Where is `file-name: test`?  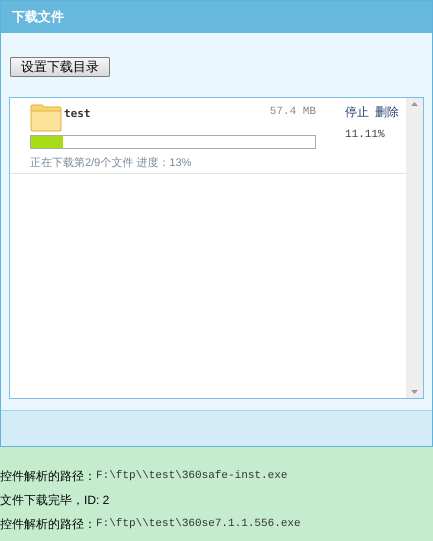
file-name: test is located at coordinates (77, 114).